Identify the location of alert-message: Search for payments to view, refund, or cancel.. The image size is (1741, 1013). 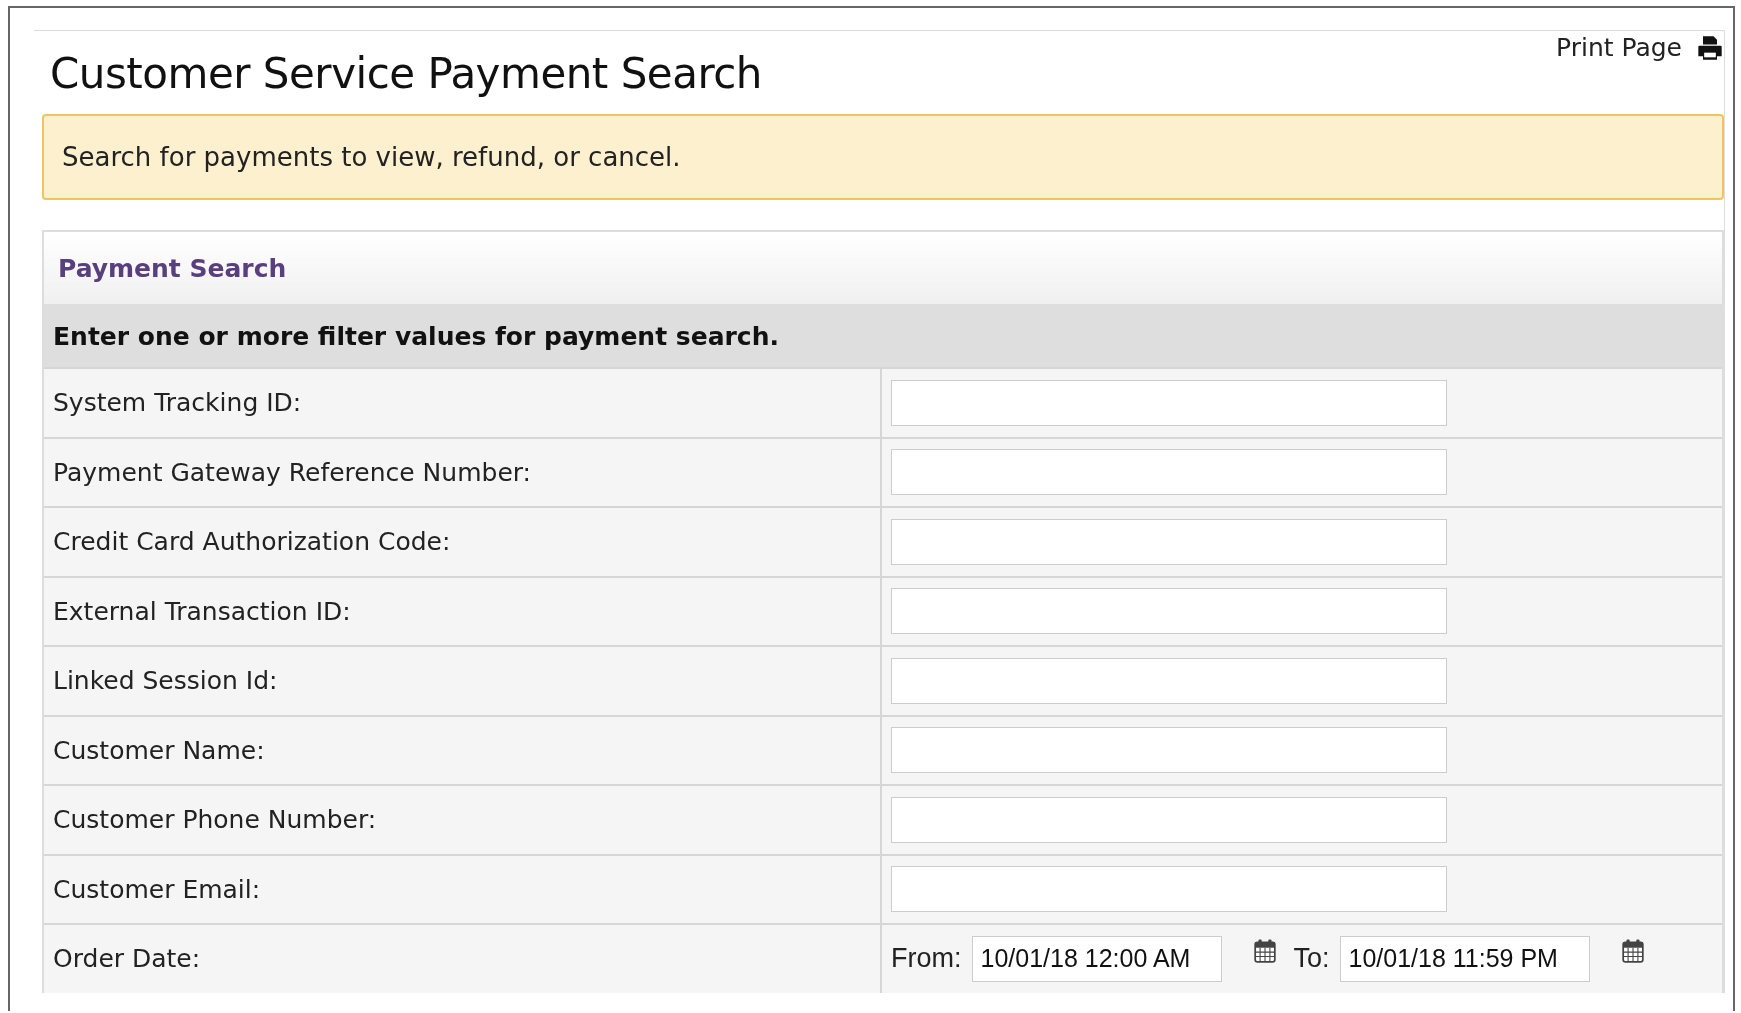
(371, 157).